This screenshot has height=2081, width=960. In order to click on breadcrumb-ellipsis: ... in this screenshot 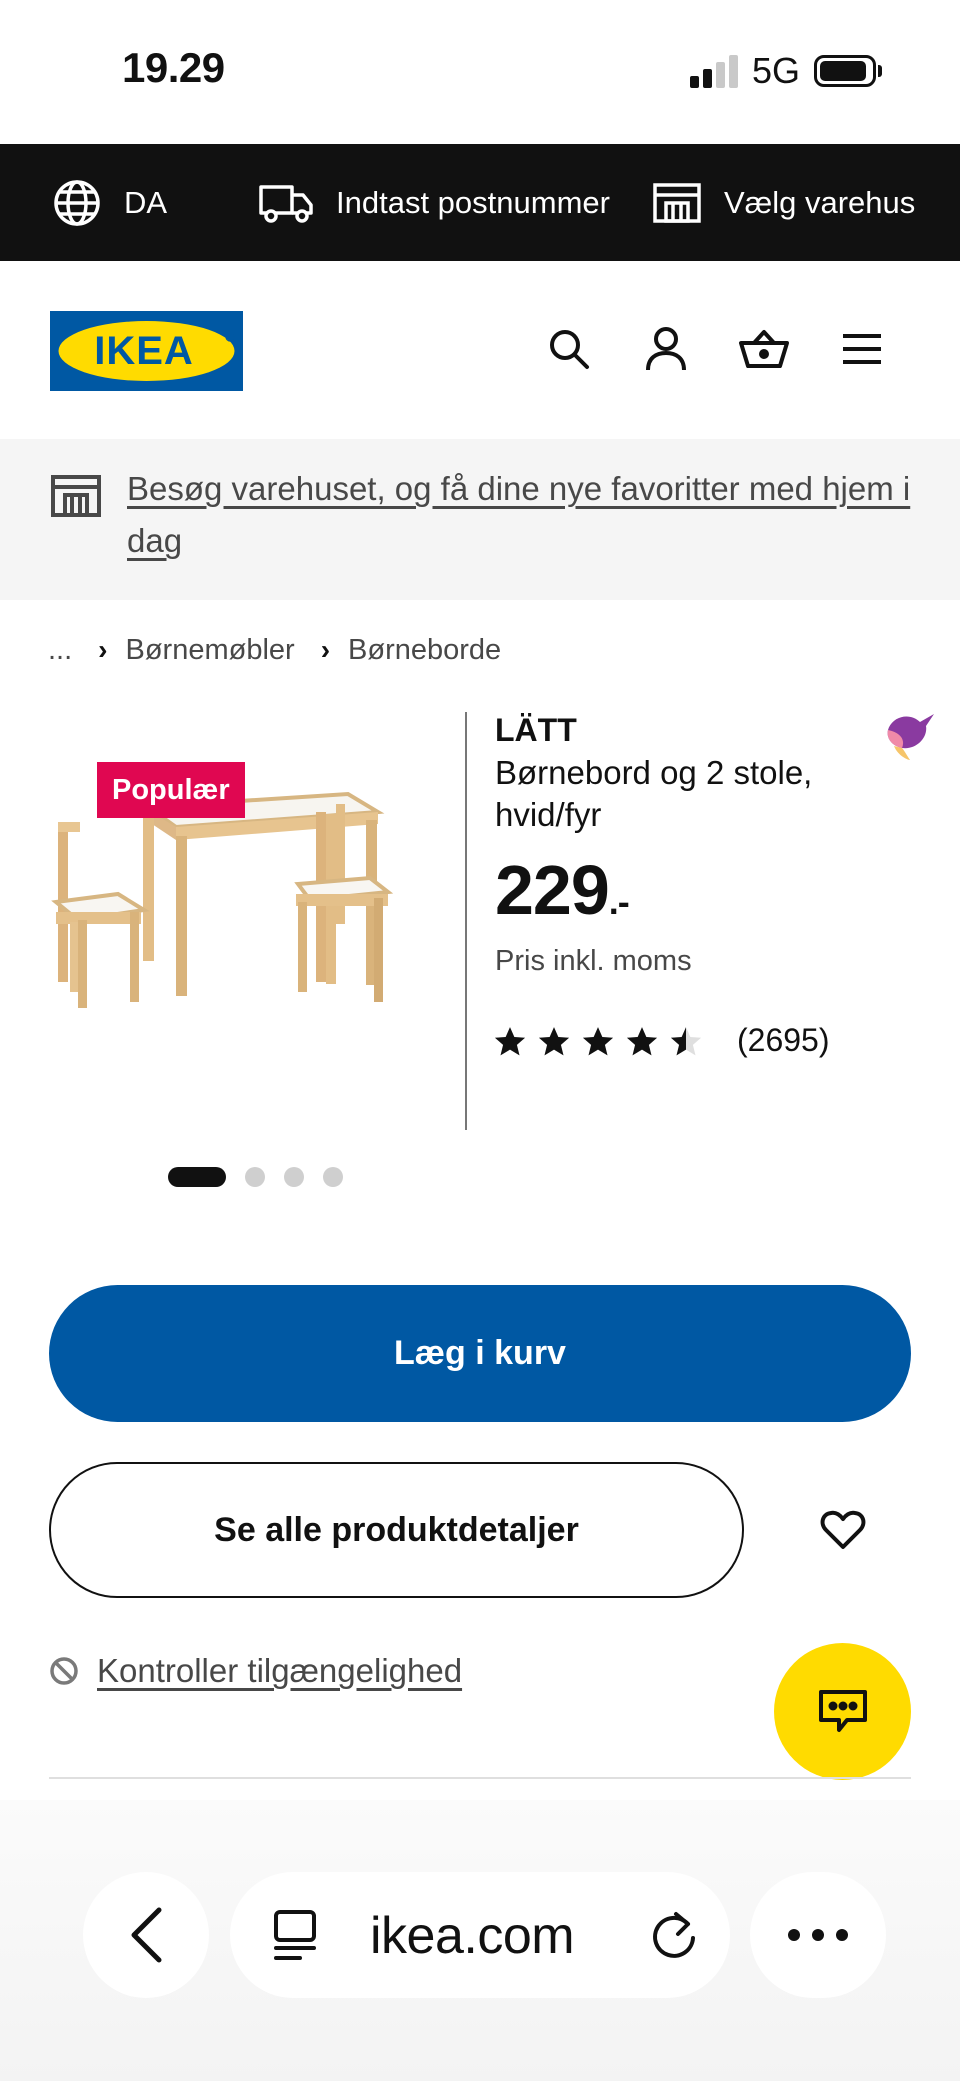, I will do `click(60, 650)`.